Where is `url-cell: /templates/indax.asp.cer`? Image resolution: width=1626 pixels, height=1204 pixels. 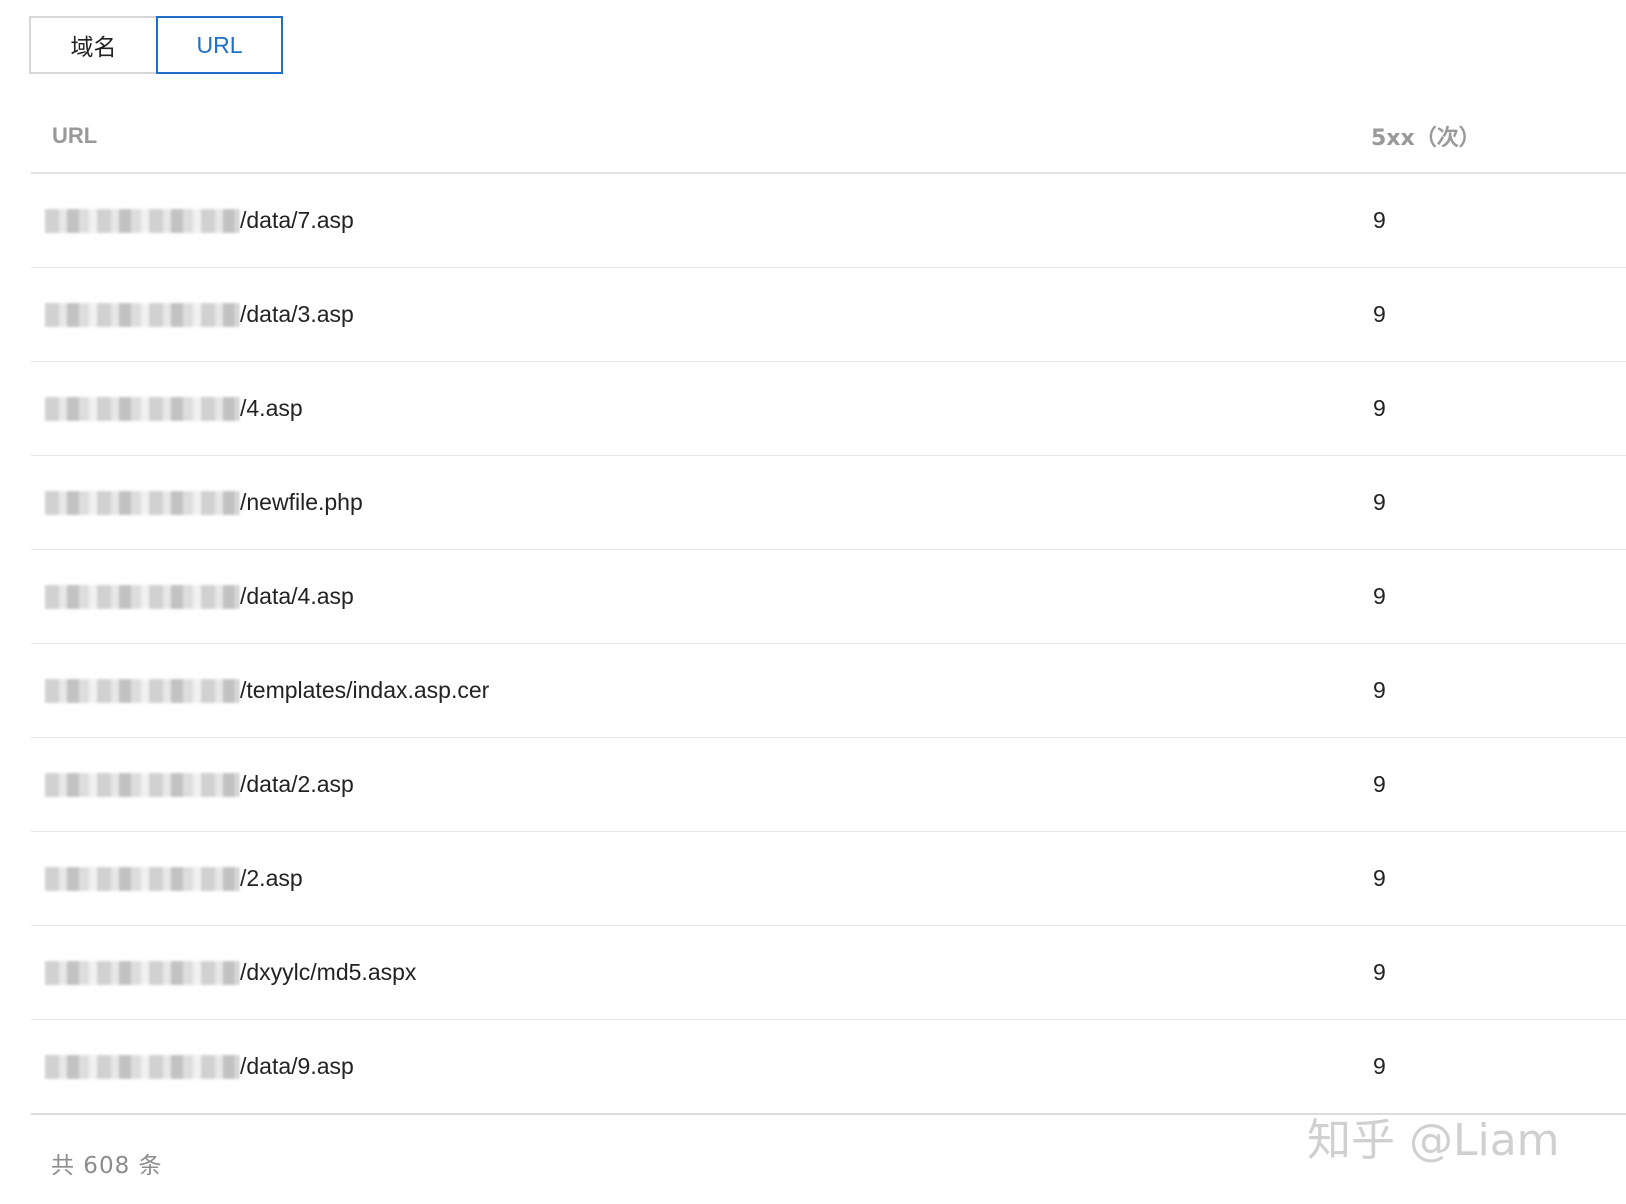 url-cell: /templates/indax.asp.cer is located at coordinates (267, 690).